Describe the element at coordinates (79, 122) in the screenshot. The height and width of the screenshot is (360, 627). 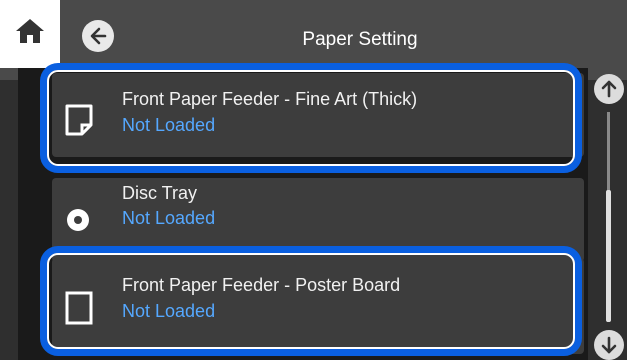
I see `paper-sheet-icon` at that location.